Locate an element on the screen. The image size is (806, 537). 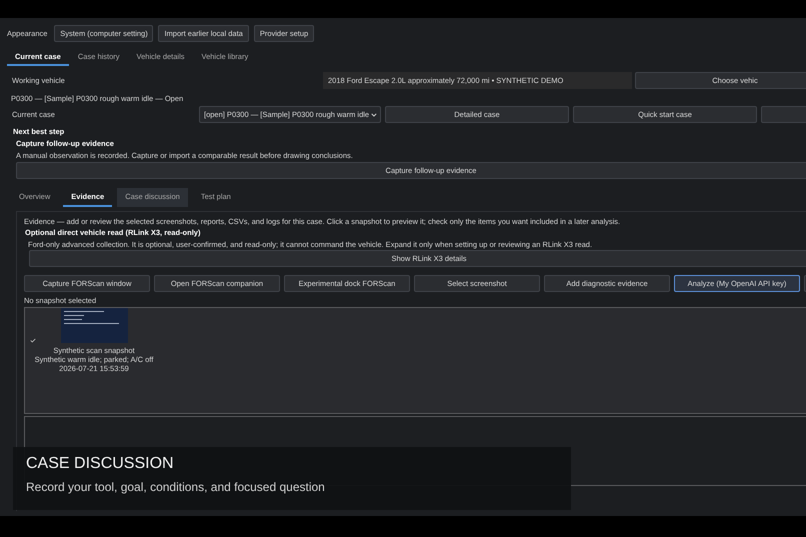
caption-title: CASE DISCUSSION is located at coordinates (100, 464).